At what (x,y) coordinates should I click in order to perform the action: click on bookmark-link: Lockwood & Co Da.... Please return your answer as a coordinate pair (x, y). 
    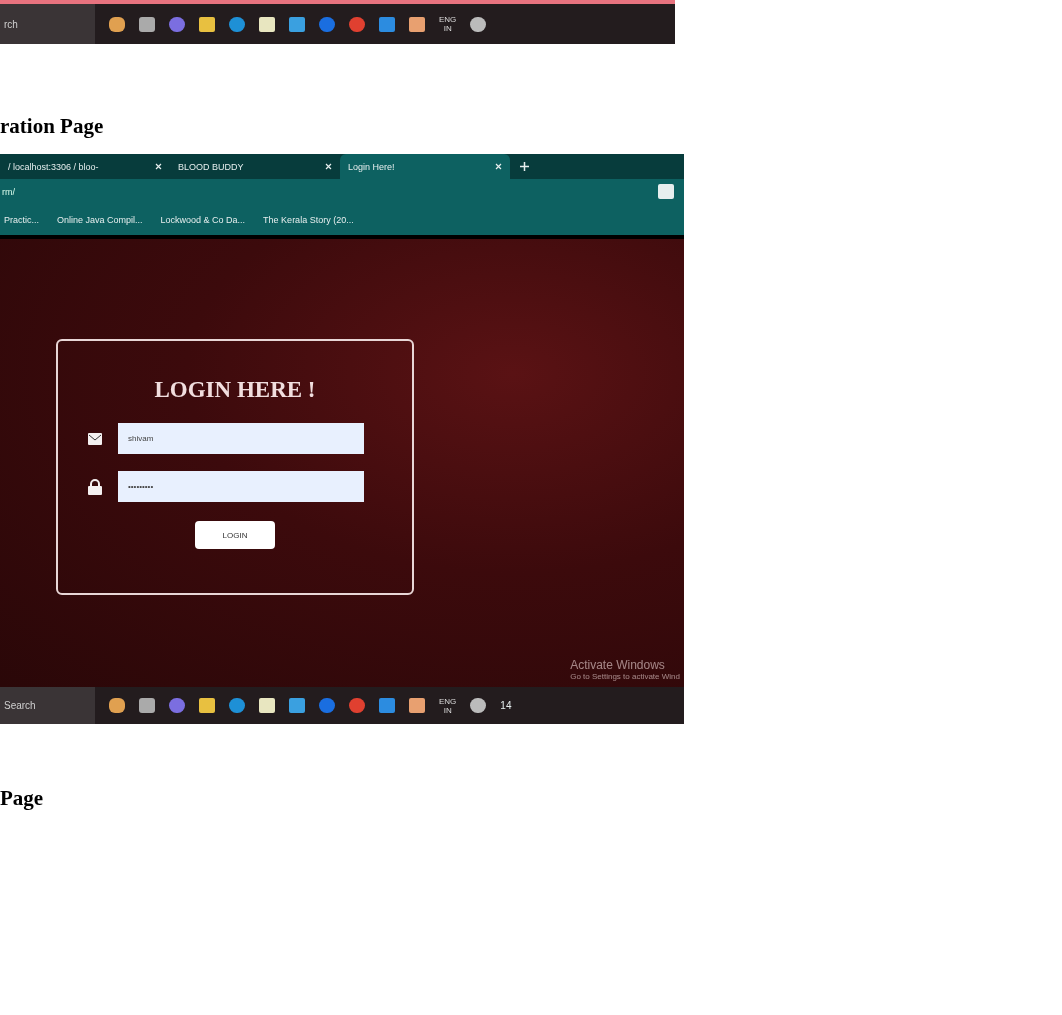
    Looking at the image, I should click on (203, 219).